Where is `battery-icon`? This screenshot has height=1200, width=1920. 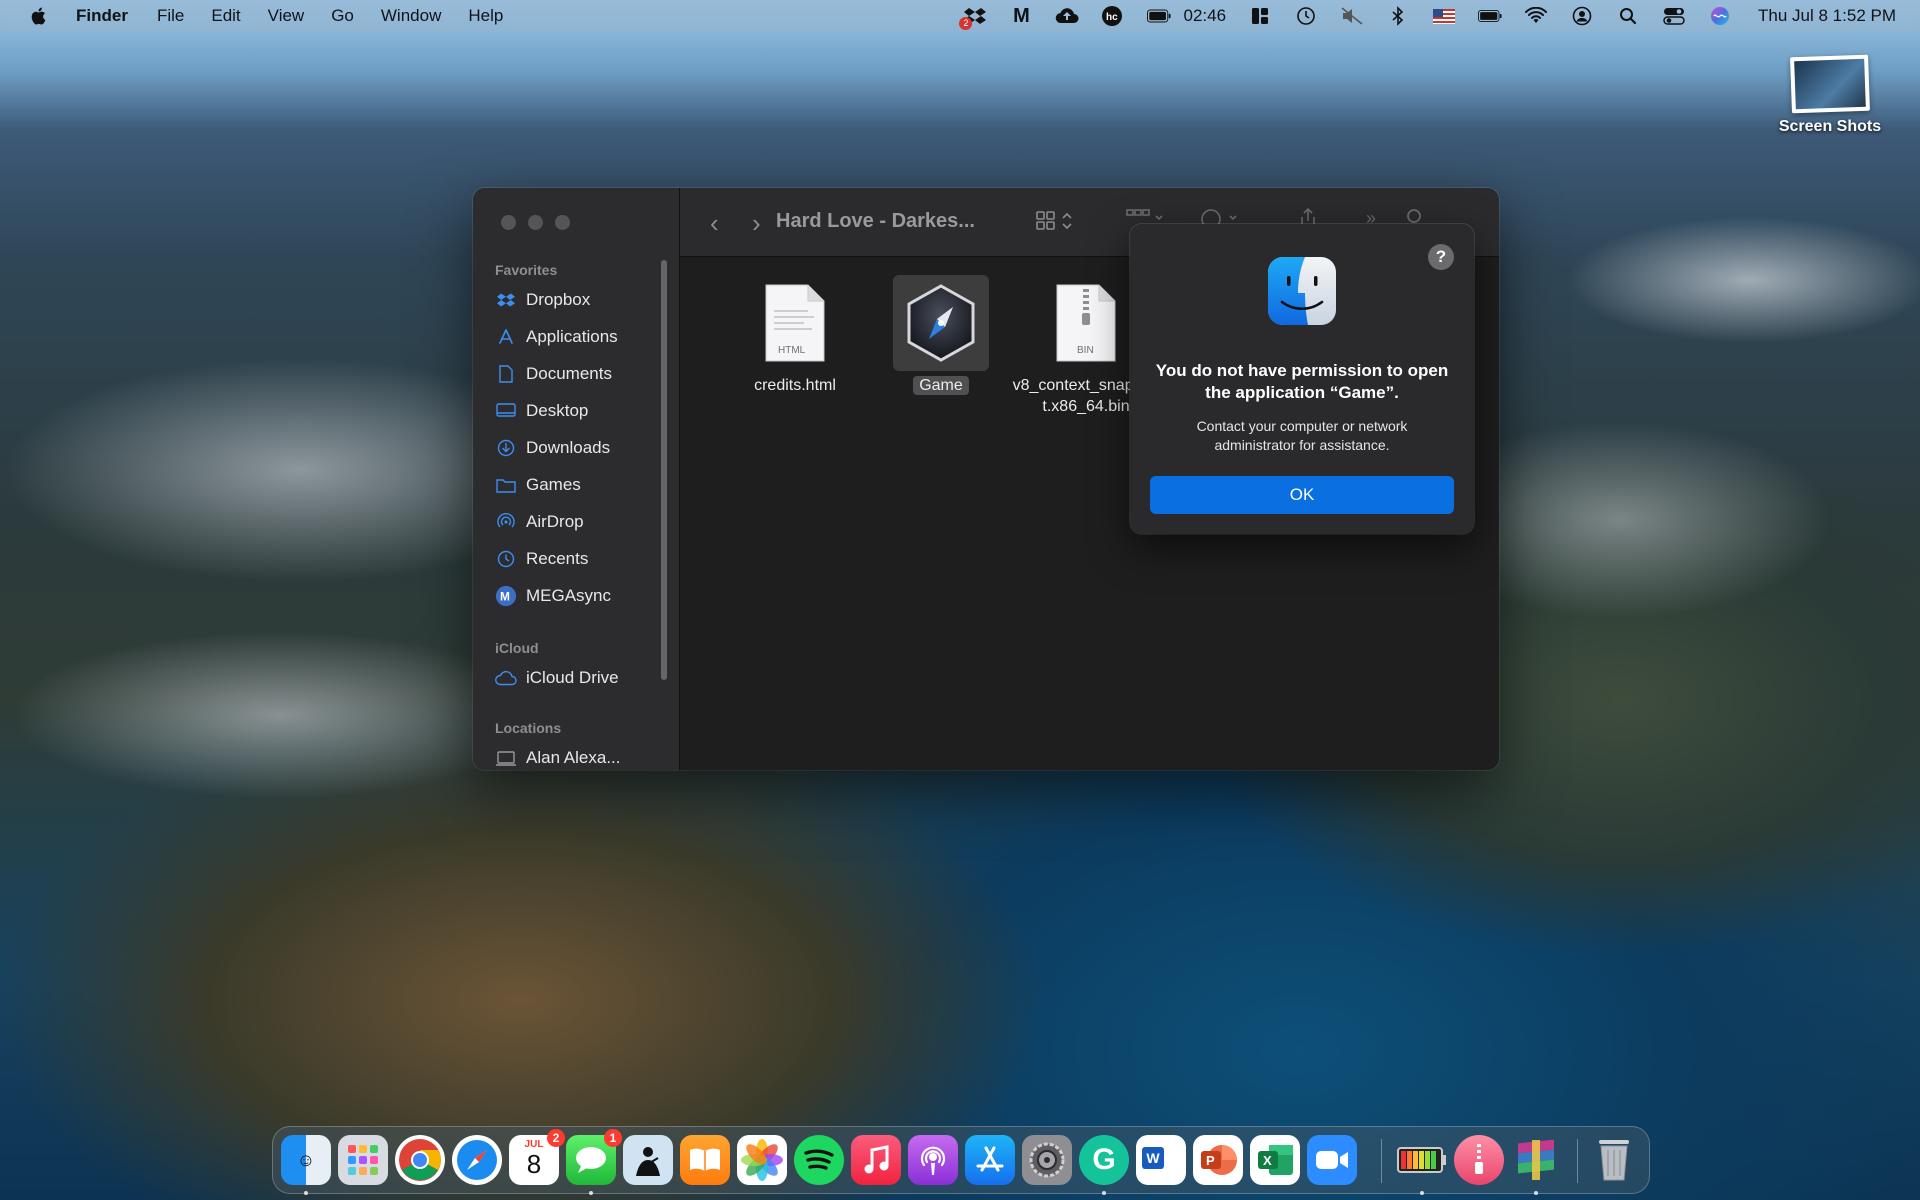
battery-icon is located at coordinates (1490, 16).